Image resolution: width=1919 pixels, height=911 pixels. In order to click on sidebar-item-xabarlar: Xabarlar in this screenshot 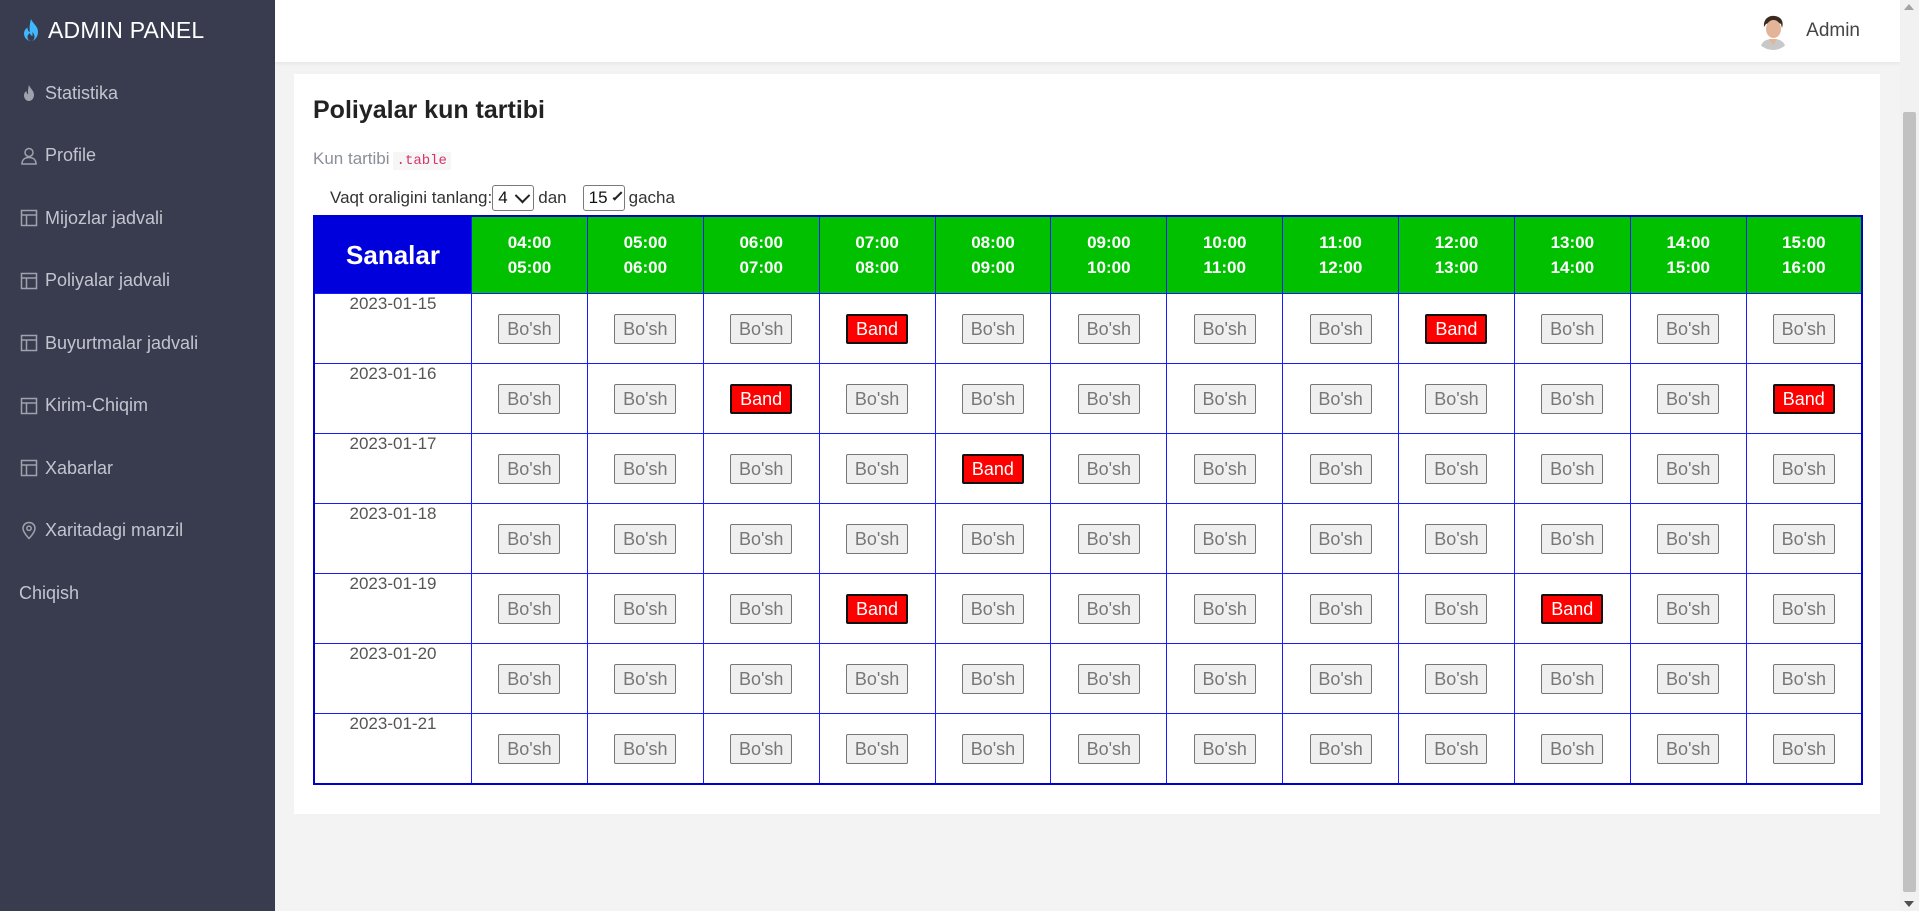, I will do `click(137, 468)`.